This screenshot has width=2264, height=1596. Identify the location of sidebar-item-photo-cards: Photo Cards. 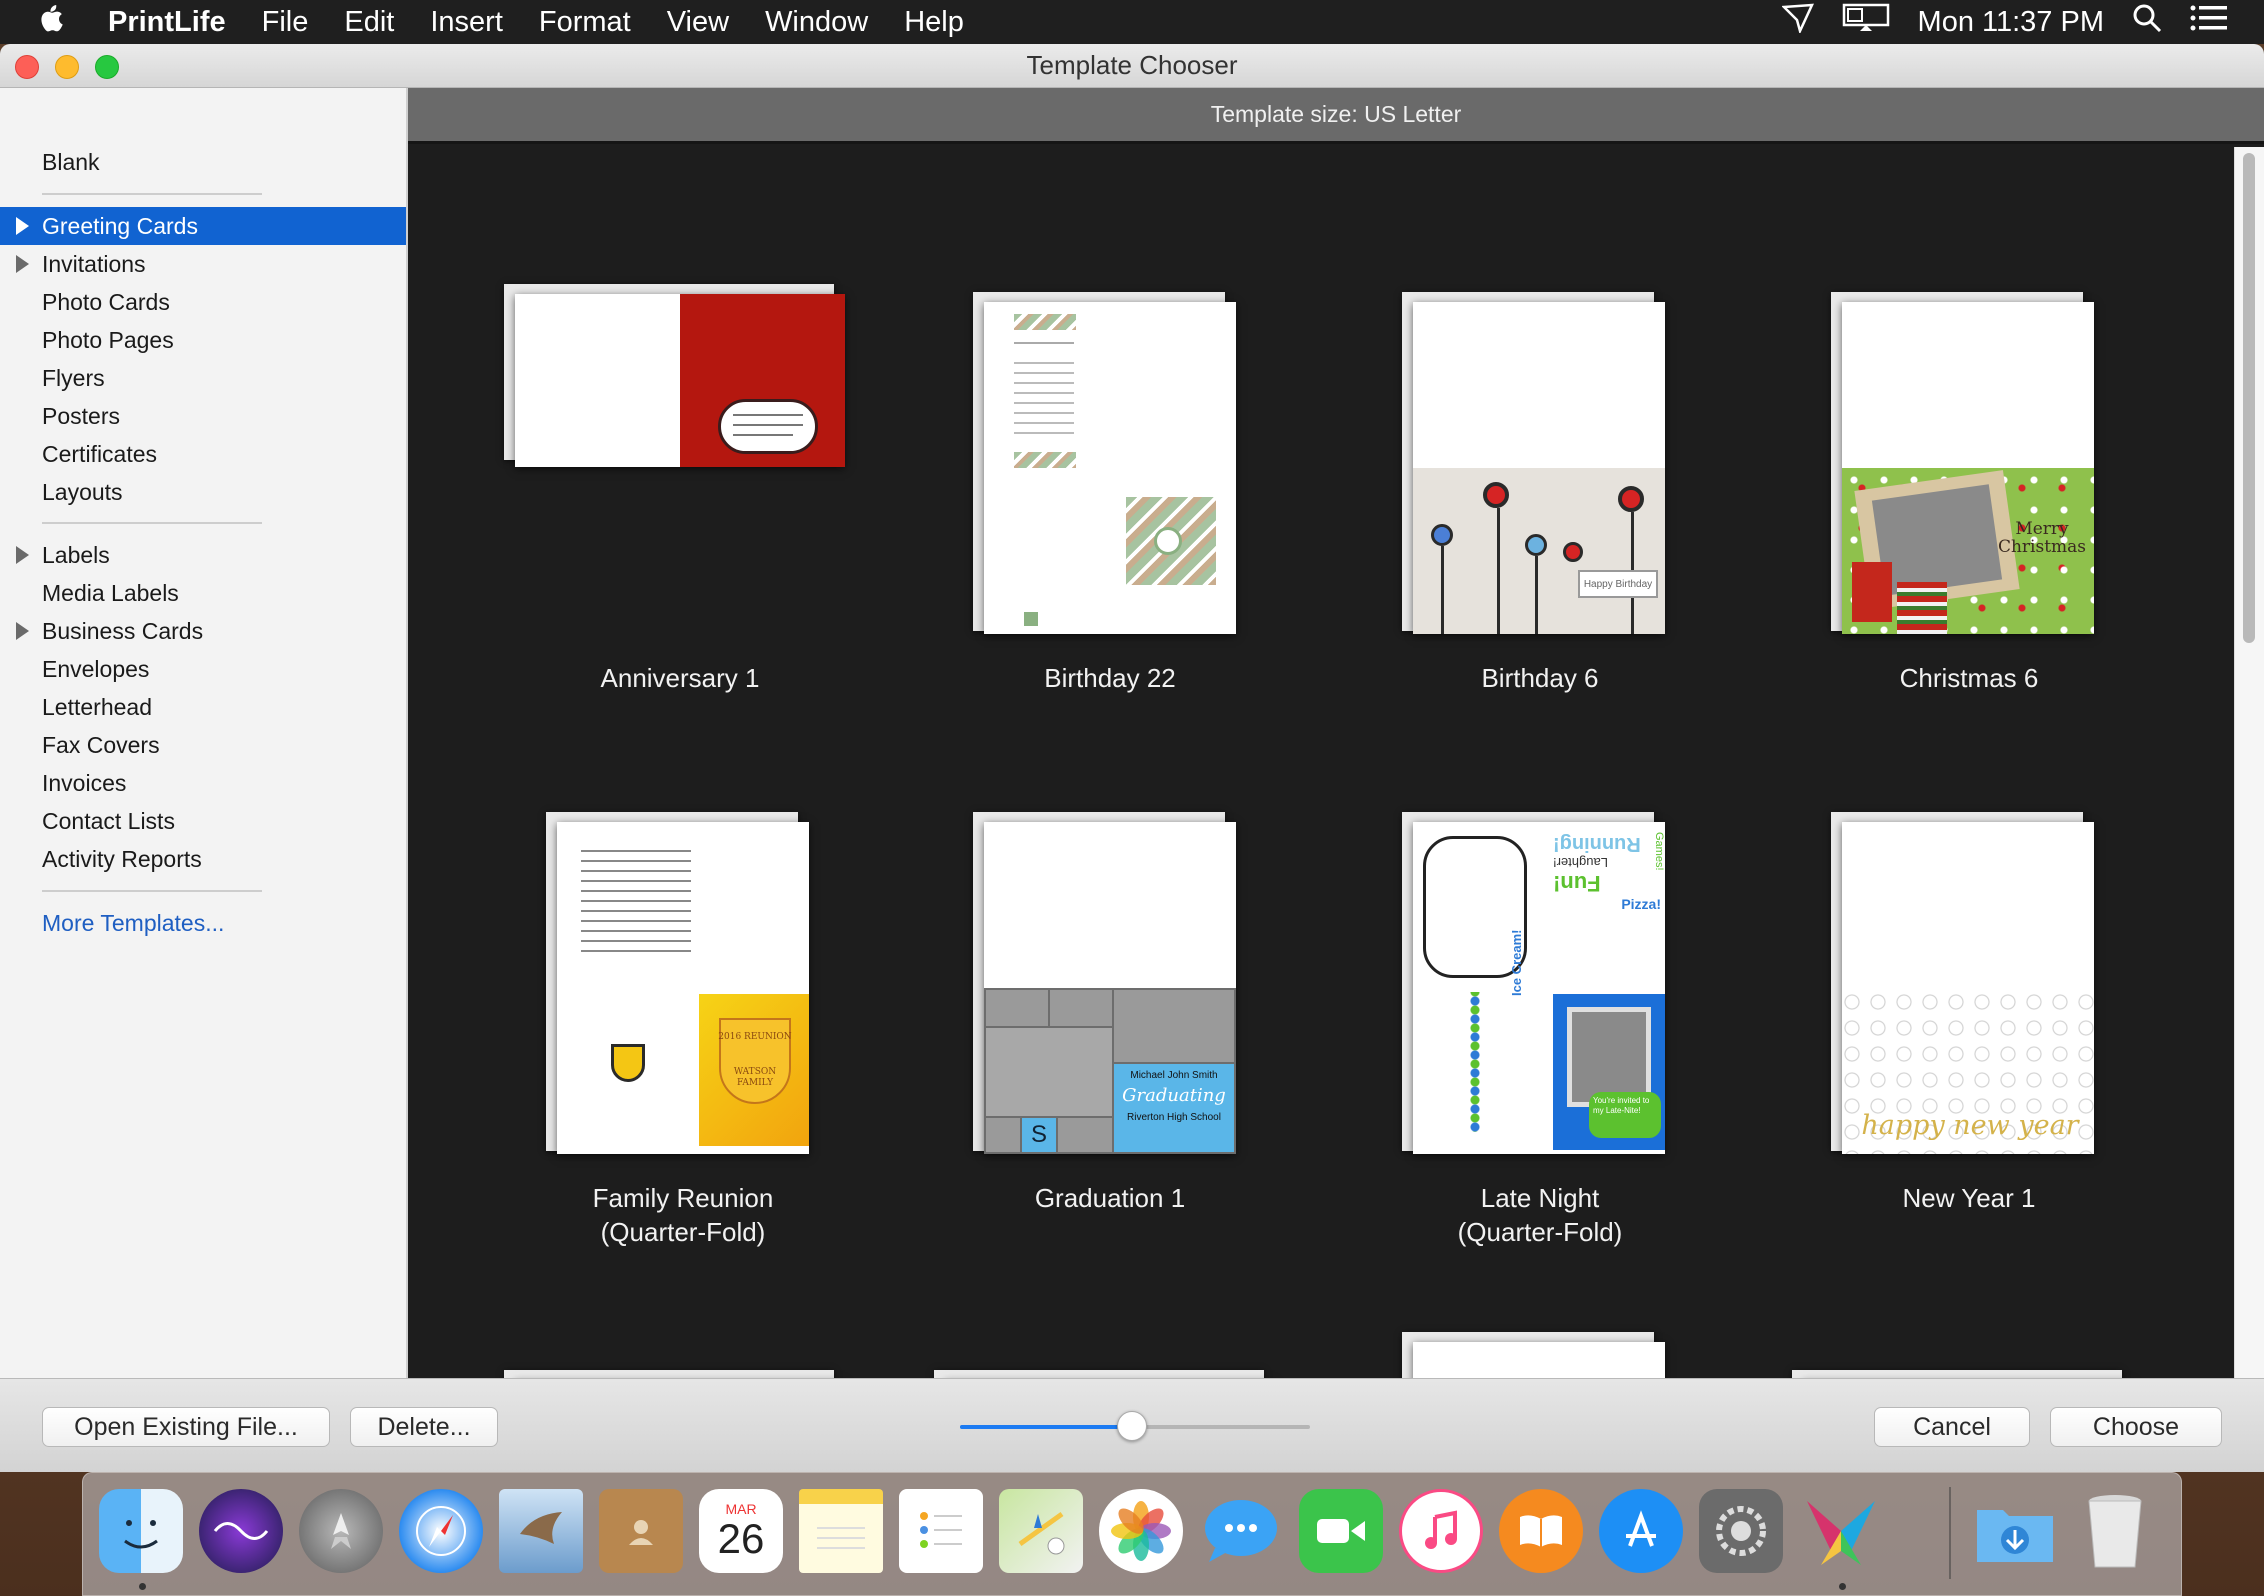
(203, 302).